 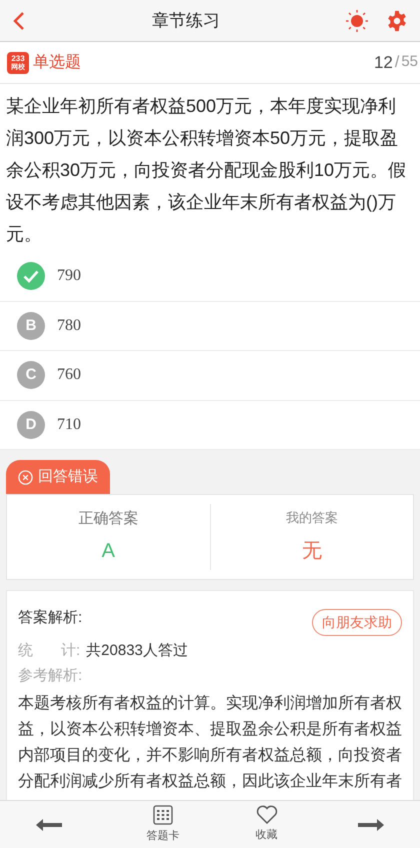 I want to click on arrow-right-icon, so click(x=371, y=824).